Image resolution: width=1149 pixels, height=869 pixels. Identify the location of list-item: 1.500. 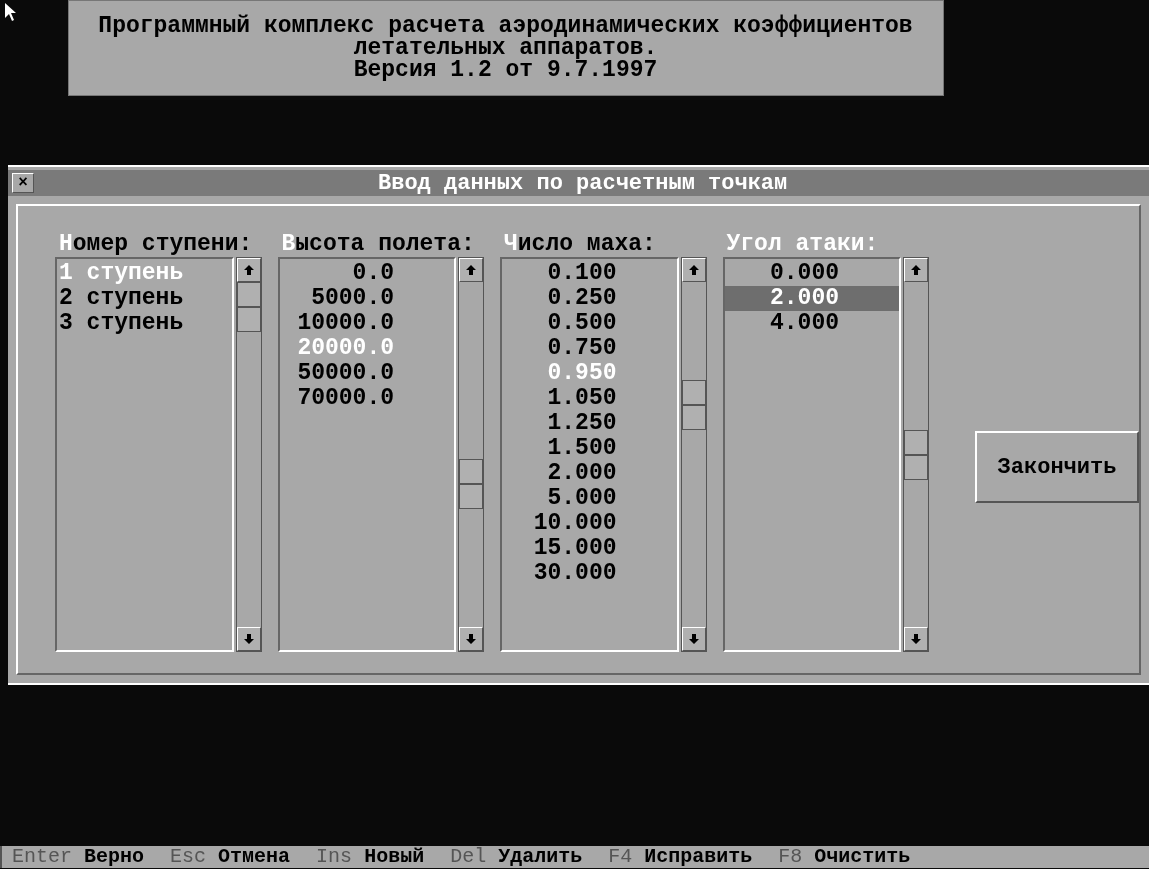
(589, 448).